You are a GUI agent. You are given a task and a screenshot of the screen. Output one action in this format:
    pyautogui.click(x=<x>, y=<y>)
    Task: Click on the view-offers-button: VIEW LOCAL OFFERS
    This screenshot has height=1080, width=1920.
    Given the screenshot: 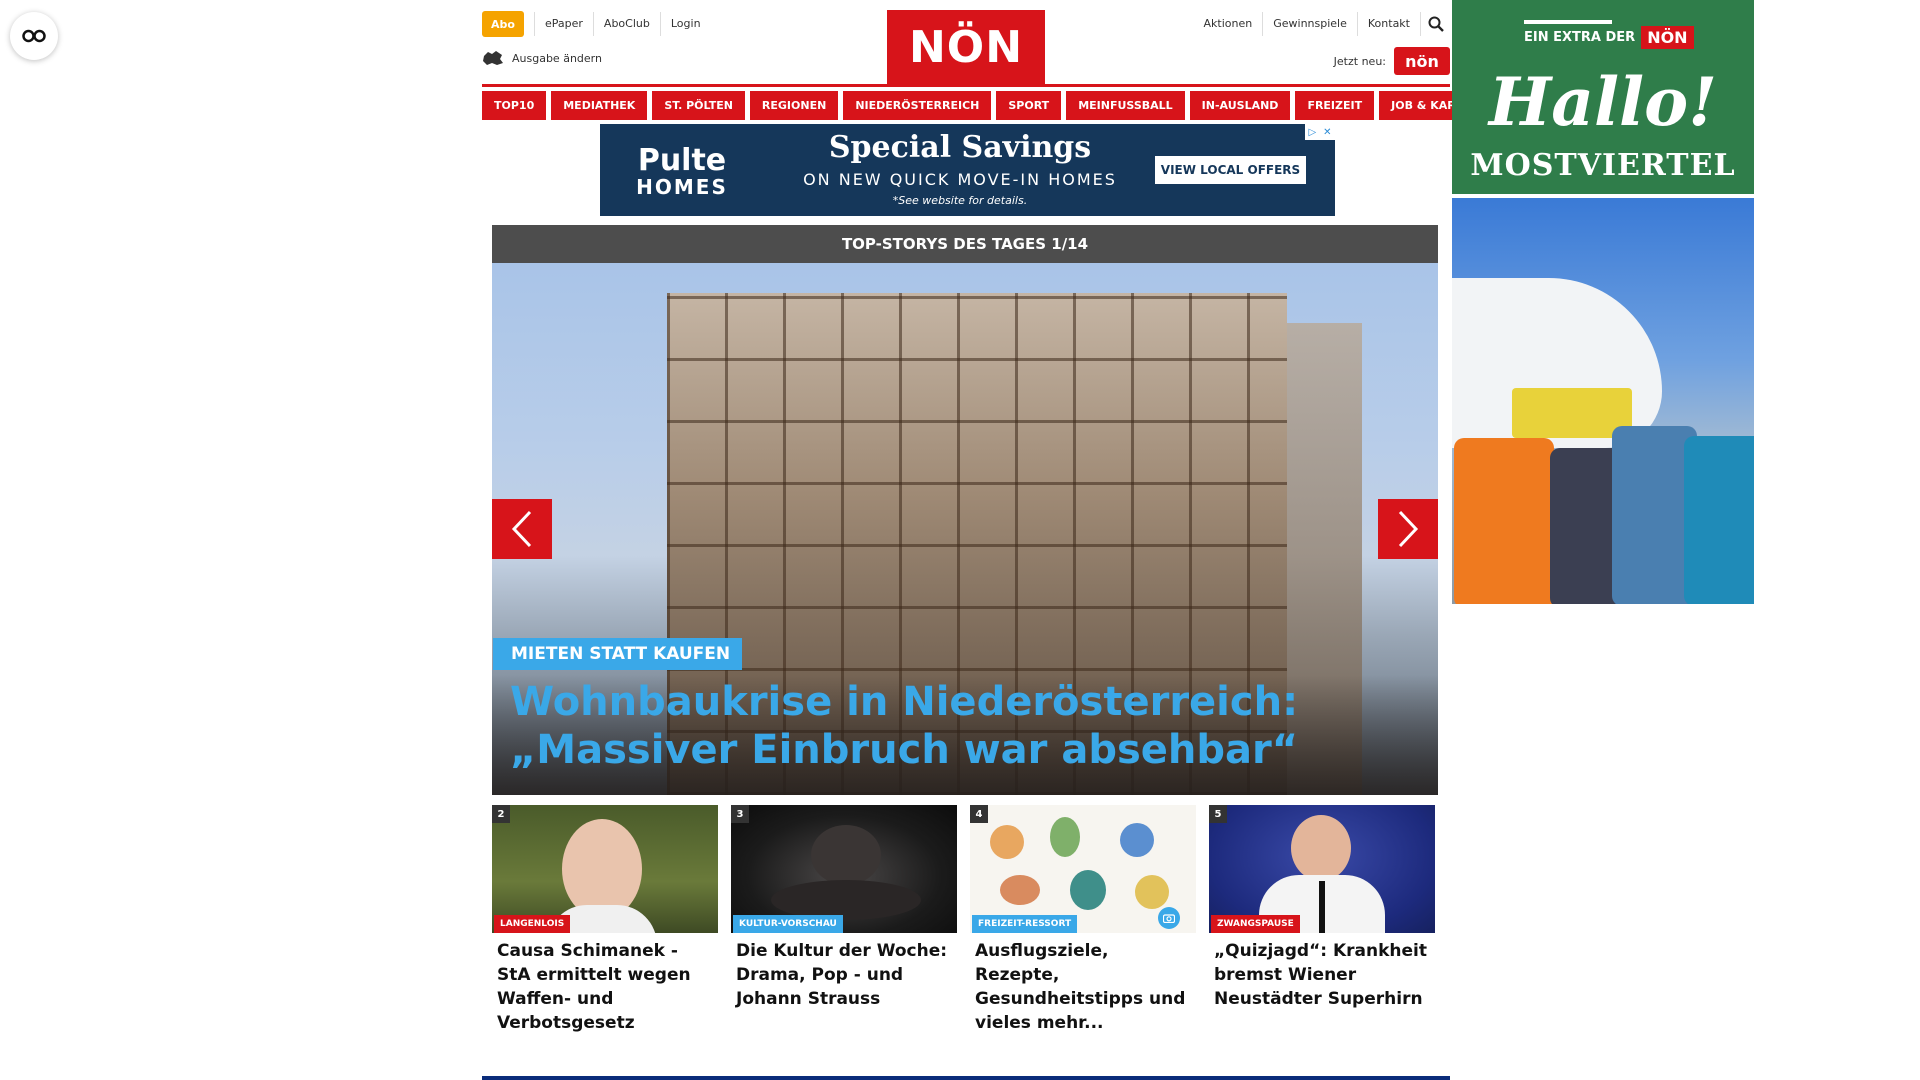 What is the action you would take?
    pyautogui.click(x=1230, y=170)
    